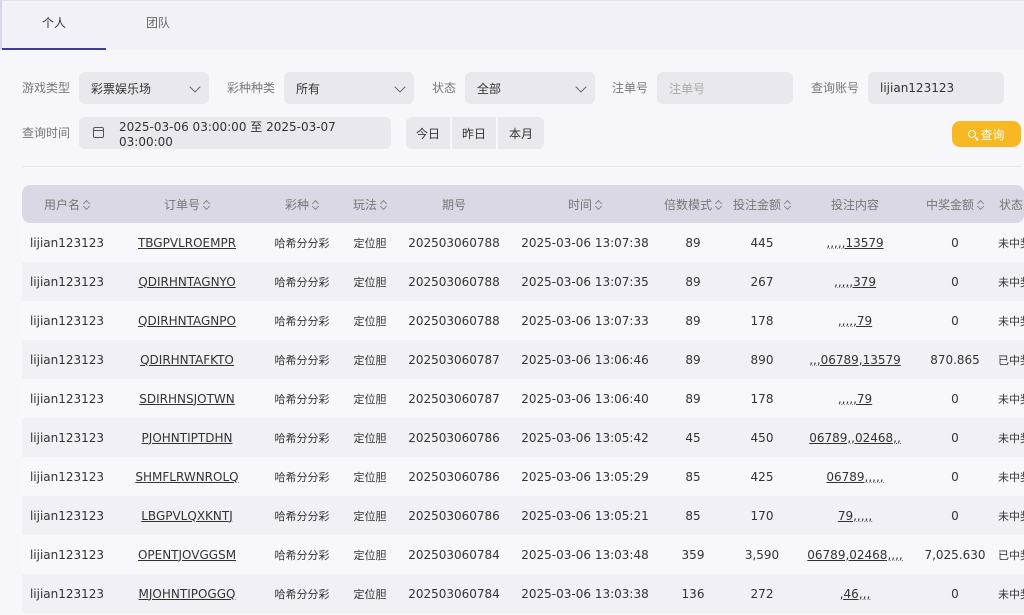  I want to click on cell-order-no: QDIRHNTAFKTO, so click(187, 359).